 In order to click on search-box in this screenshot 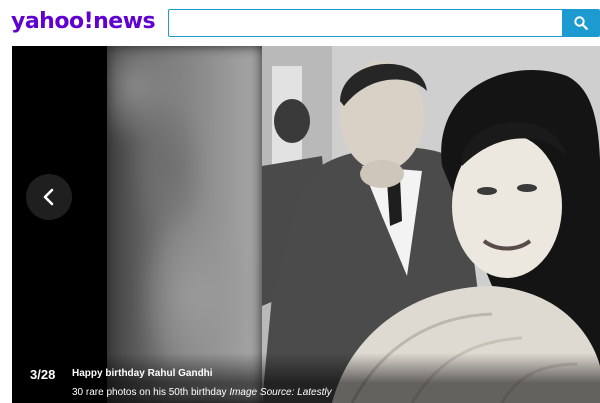, I will do `click(365, 23)`.